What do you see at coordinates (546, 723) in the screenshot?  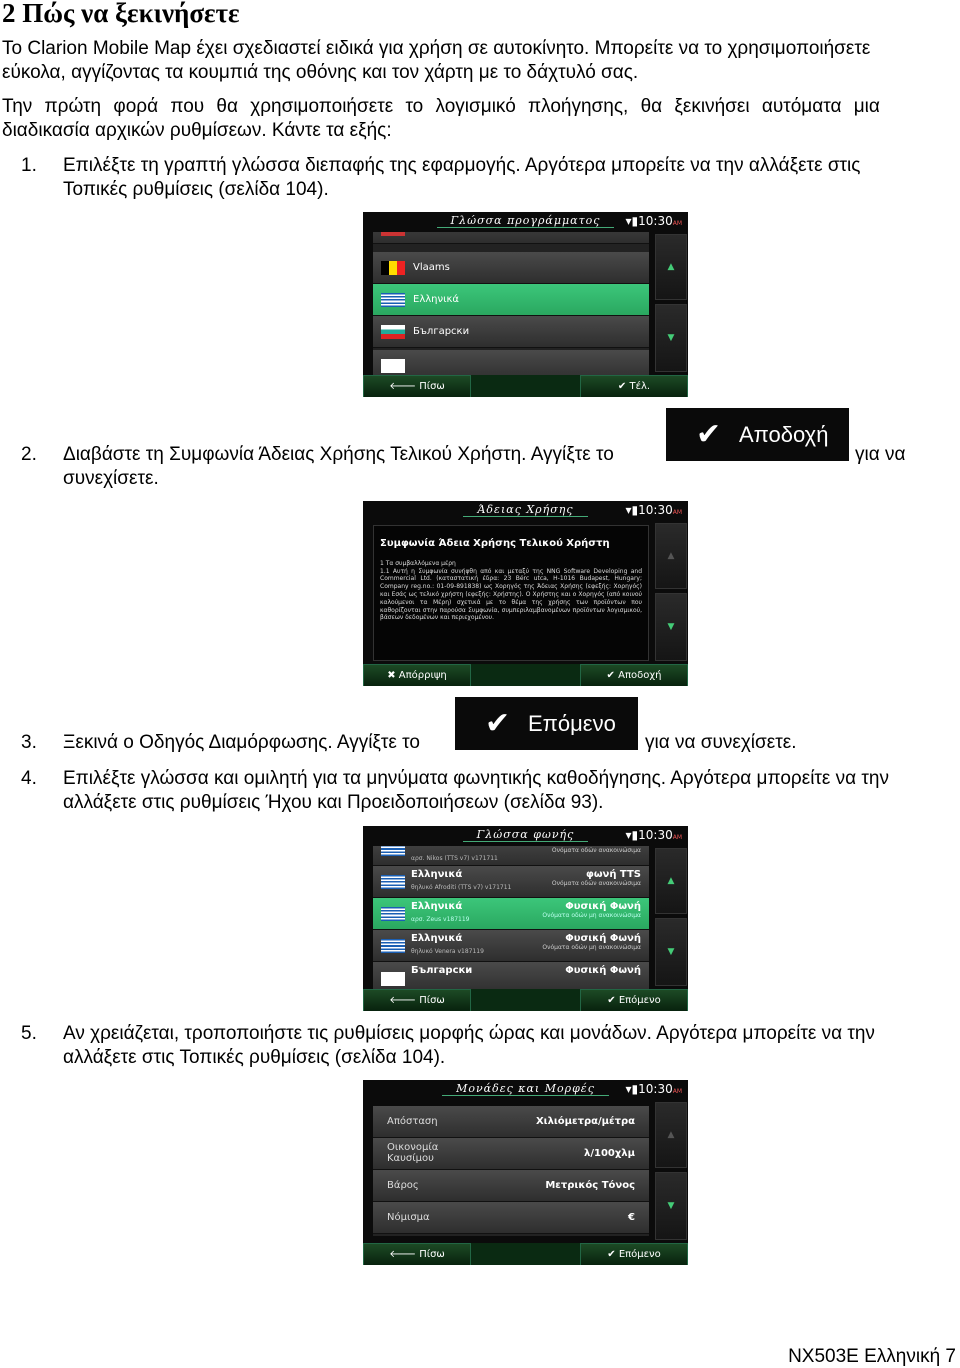 I see `next-button-image: ✔ Επόμενο` at bounding box center [546, 723].